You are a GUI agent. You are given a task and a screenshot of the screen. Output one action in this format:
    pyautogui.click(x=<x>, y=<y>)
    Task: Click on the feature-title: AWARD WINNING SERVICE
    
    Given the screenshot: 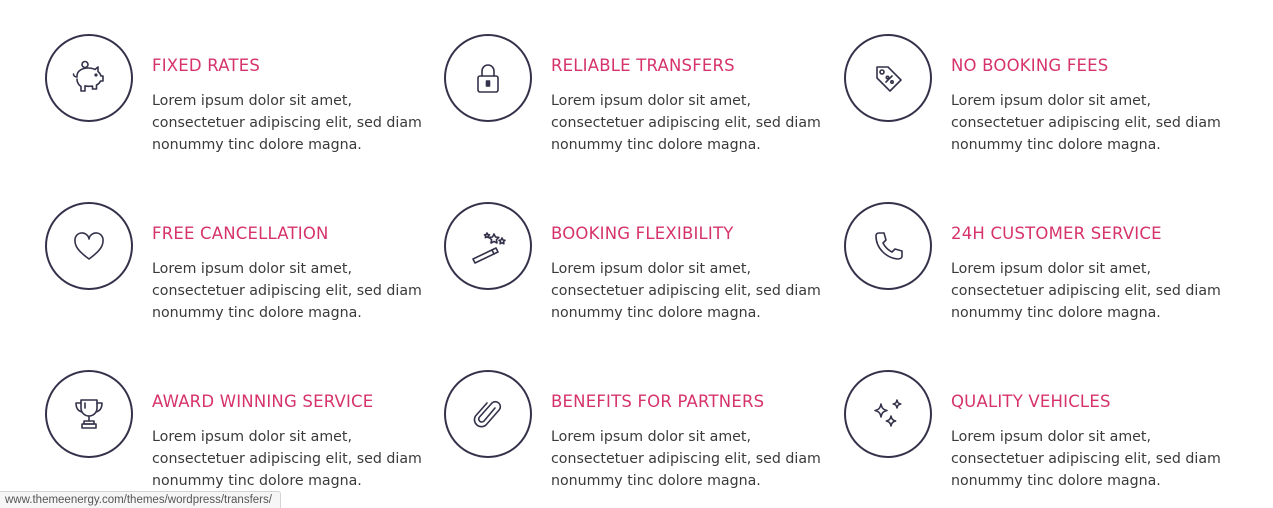 What is the action you would take?
    pyautogui.click(x=263, y=401)
    